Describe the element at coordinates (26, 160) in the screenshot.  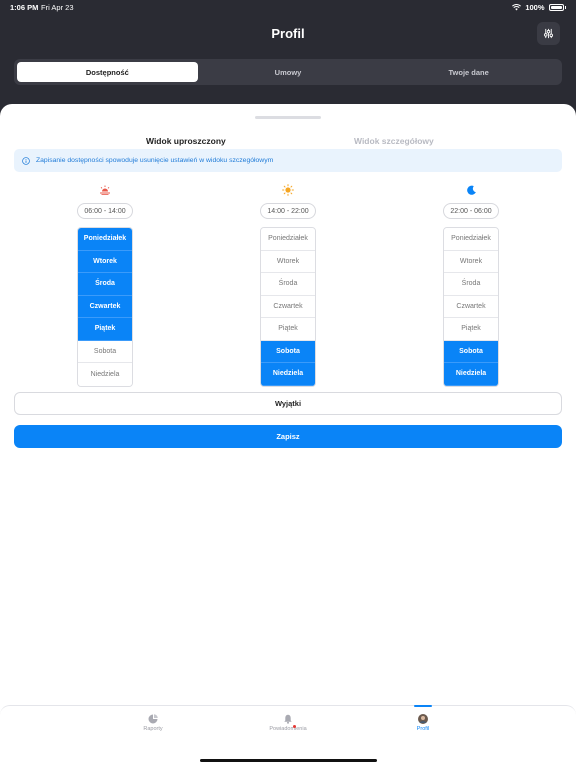
I see `info-icon` at that location.